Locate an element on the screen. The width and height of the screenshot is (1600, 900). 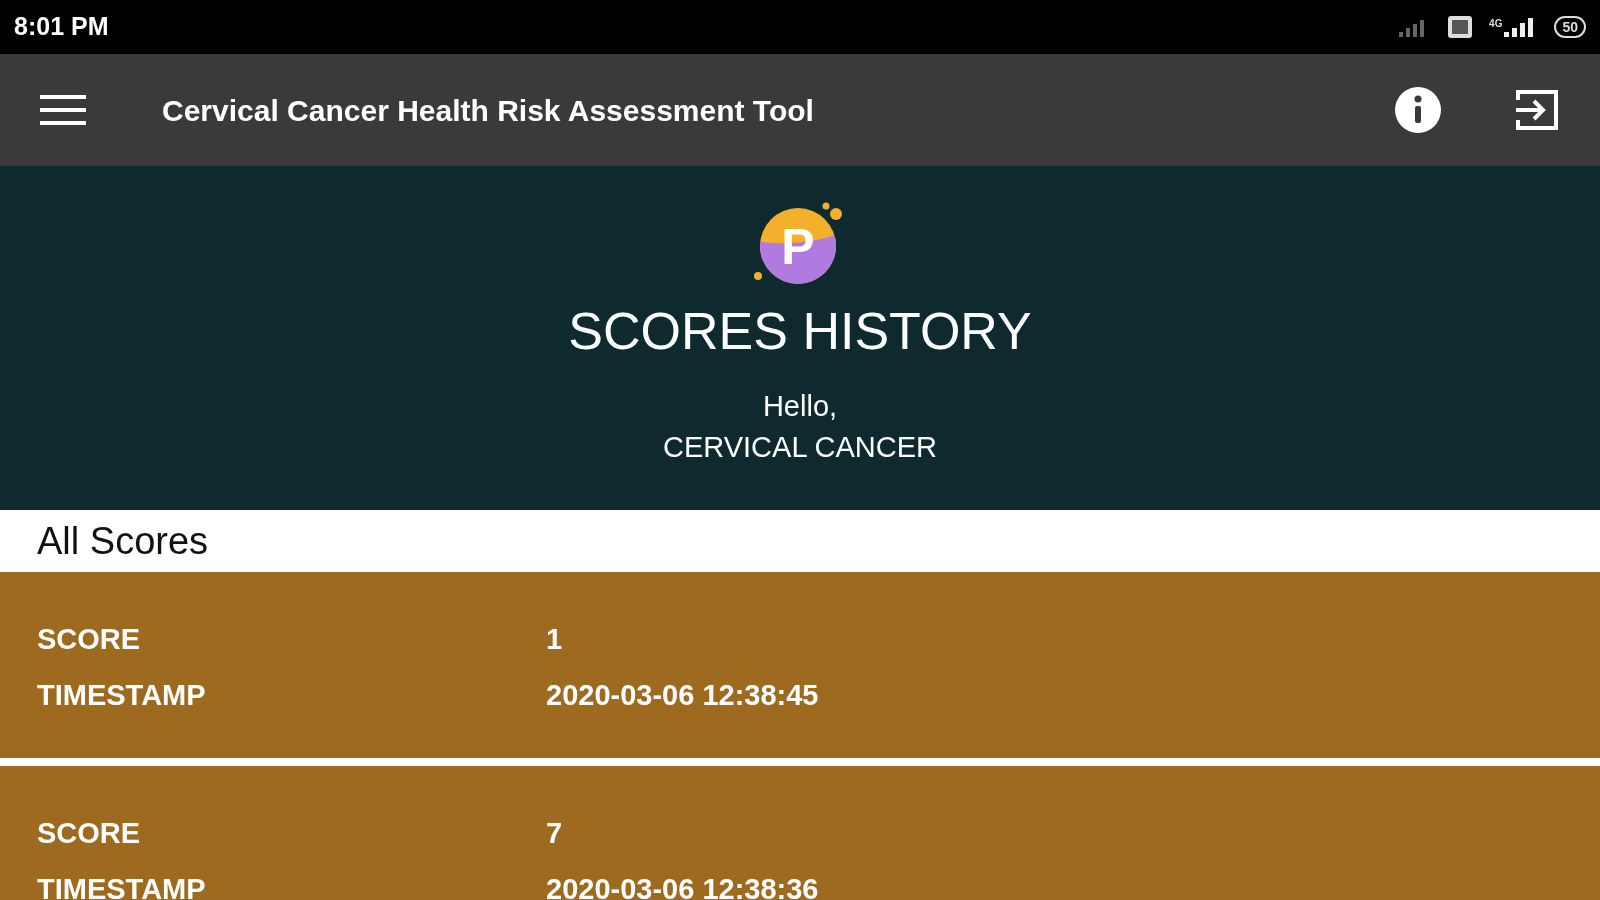
user-name: CERVICAL CANCER is located at coordinates (800, 447).